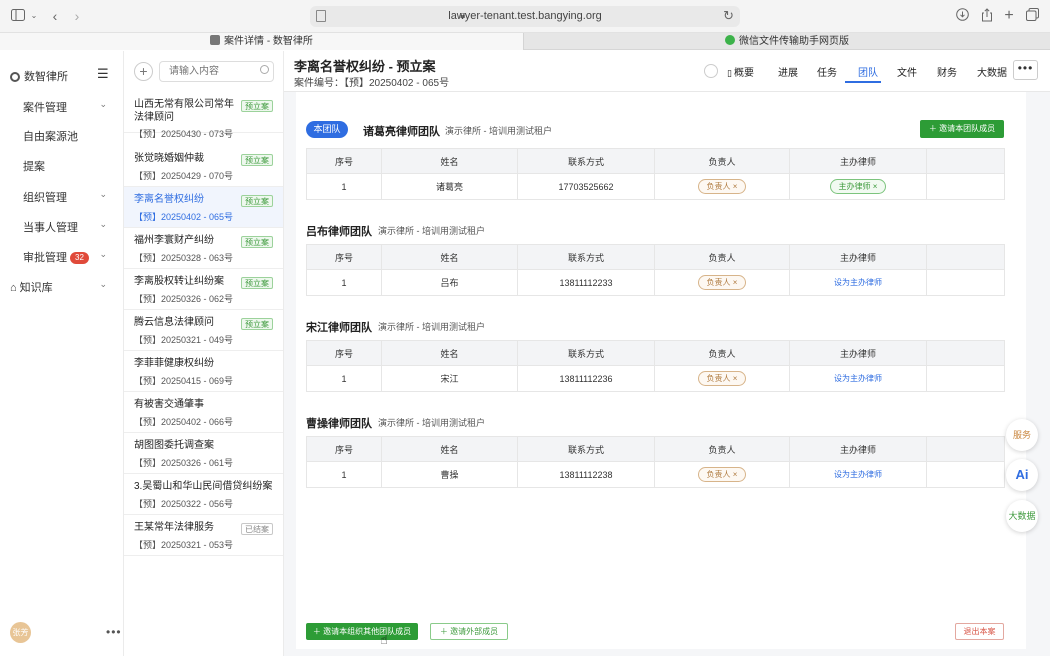 The height and width of the screenshot is (656, 1050). Describe the element at coordinates (203, 453) in the screenshot. I see `list-item: 胡图图委托调查案 【预】20250326 - 061号` at that location.